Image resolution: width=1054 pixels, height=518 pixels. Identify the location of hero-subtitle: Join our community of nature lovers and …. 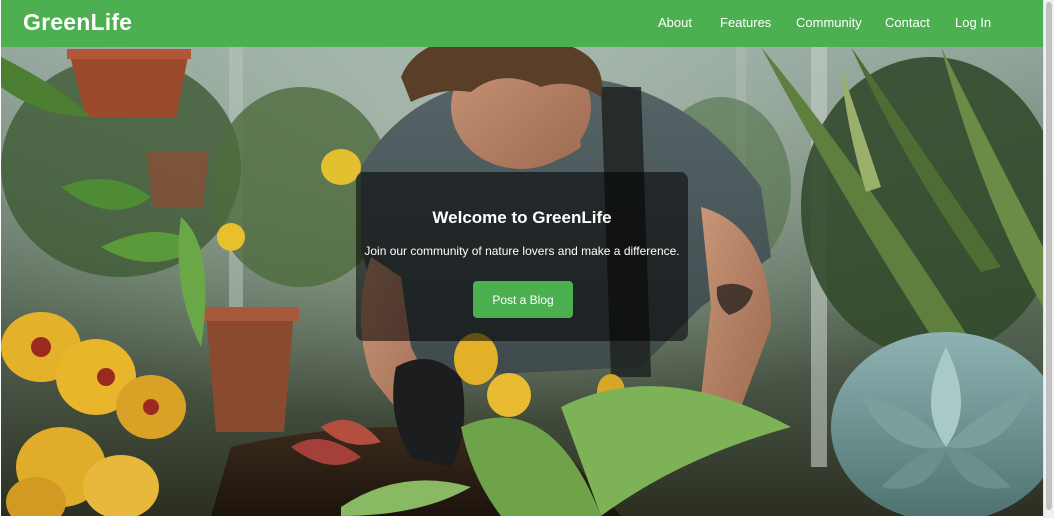
(522, 251).